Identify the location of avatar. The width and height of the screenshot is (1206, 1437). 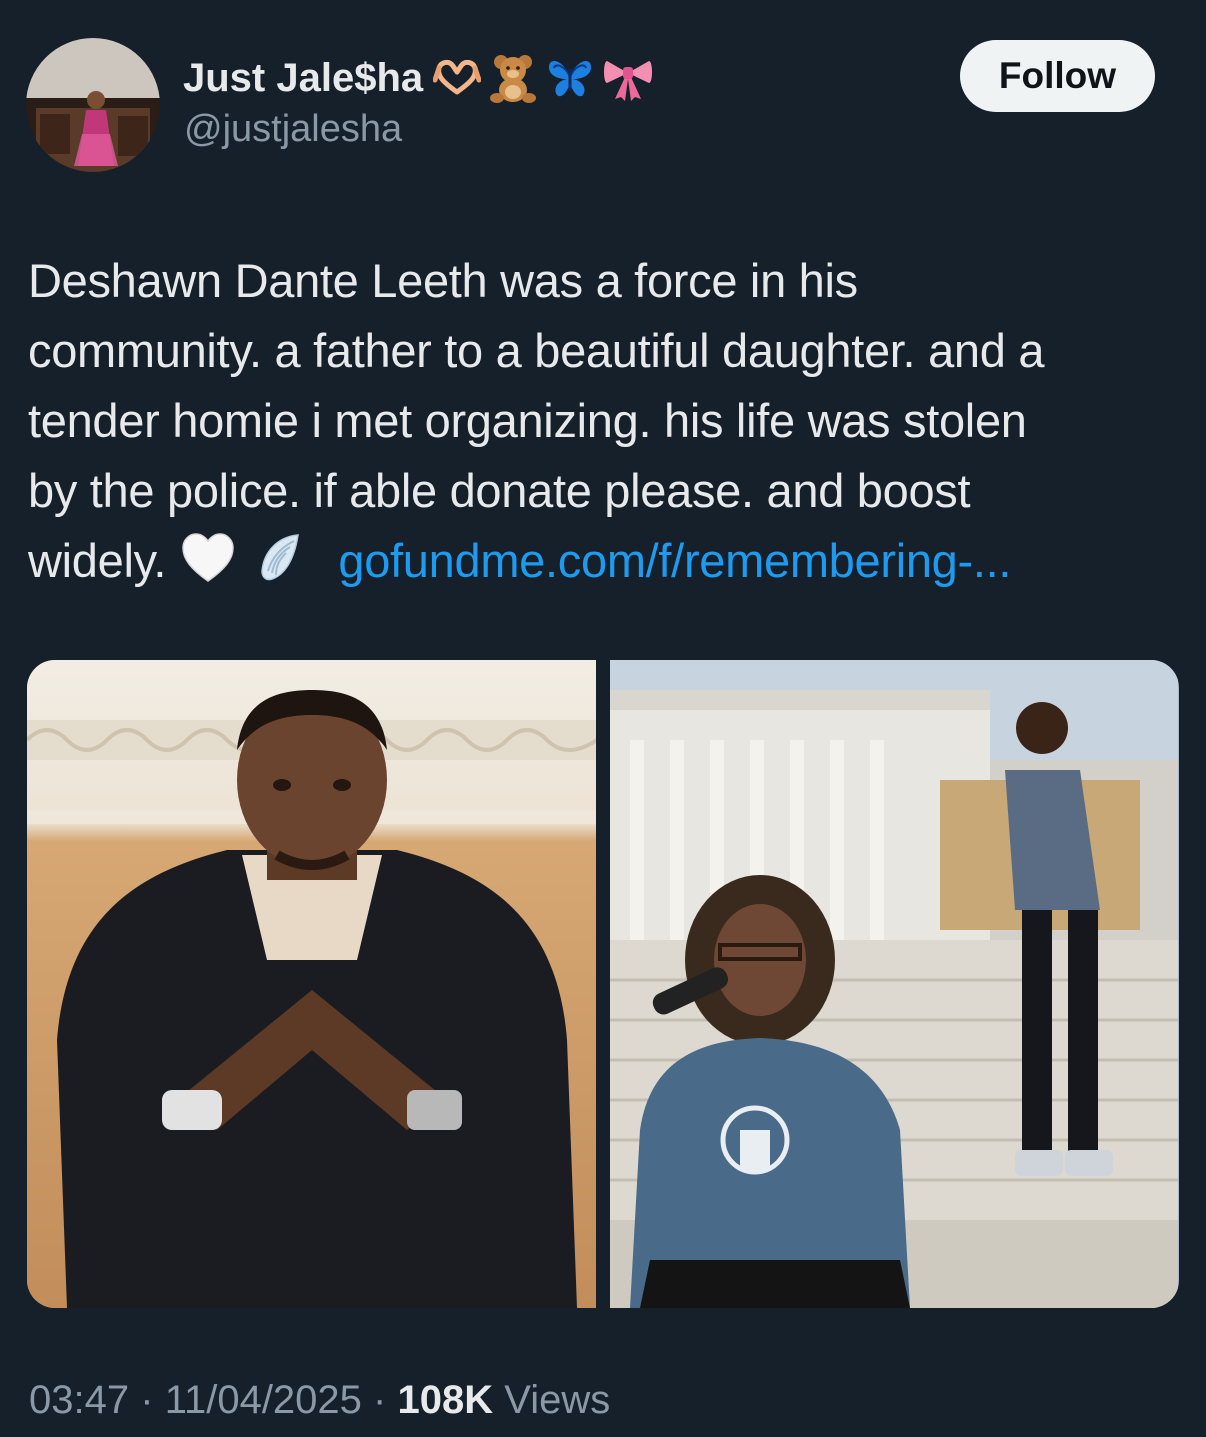
(93, 105).